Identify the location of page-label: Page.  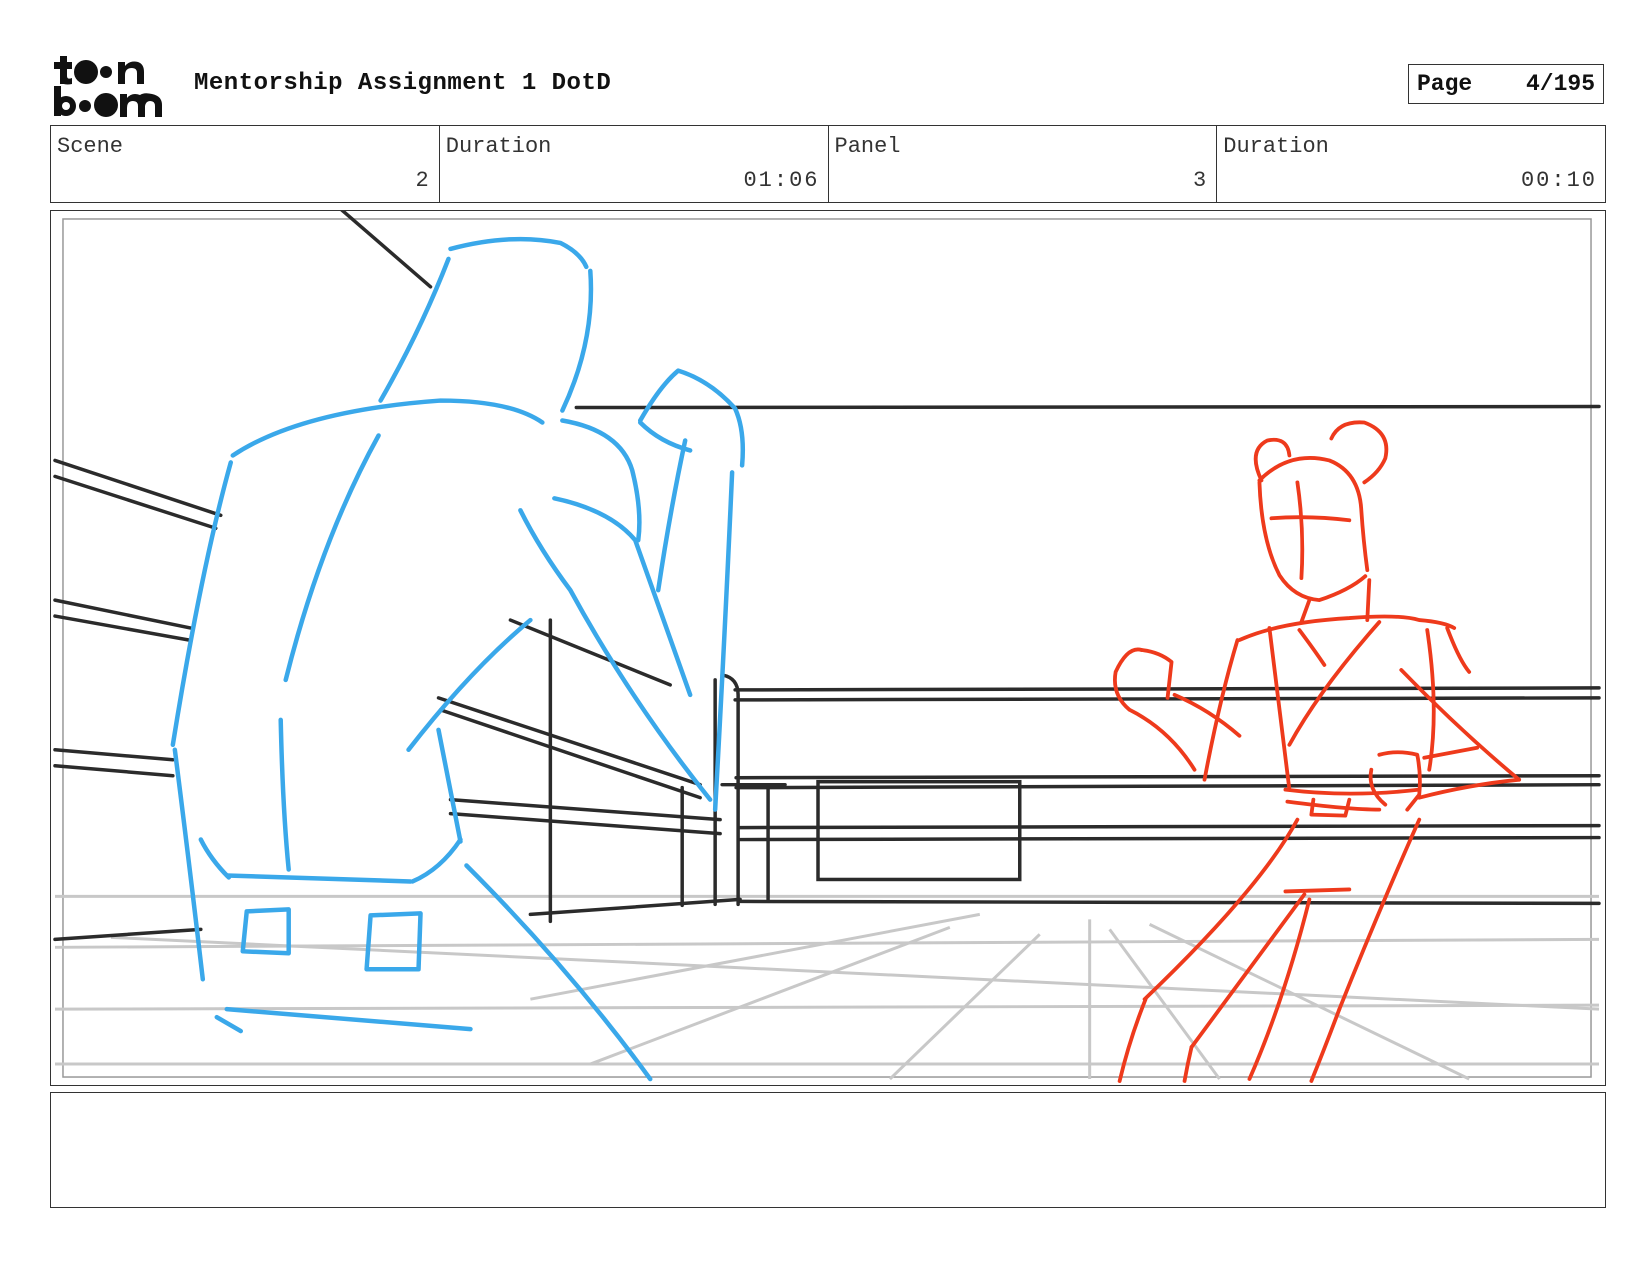
(1445, 84).